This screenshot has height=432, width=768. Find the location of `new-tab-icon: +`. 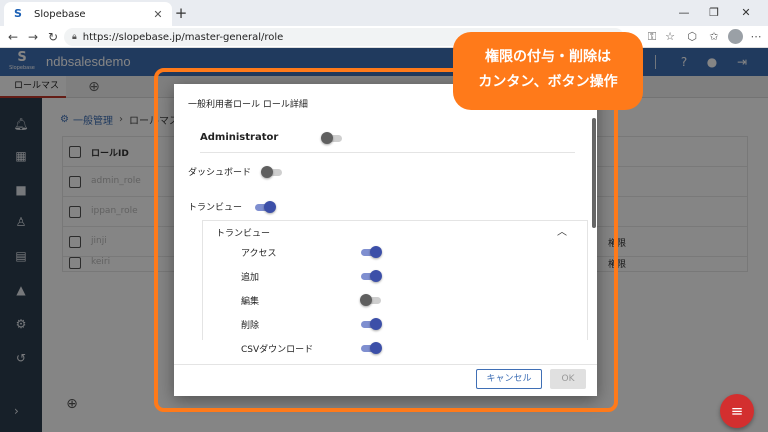

new-tab-icon: + is located at coordinates (181, 13).